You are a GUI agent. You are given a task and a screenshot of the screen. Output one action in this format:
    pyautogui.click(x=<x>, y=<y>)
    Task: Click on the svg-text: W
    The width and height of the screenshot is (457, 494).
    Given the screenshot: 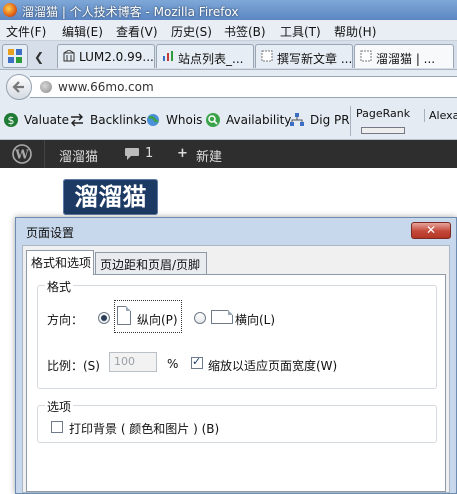 What is the action you would take?
    pyautogui.click(x=21, y=155)
    